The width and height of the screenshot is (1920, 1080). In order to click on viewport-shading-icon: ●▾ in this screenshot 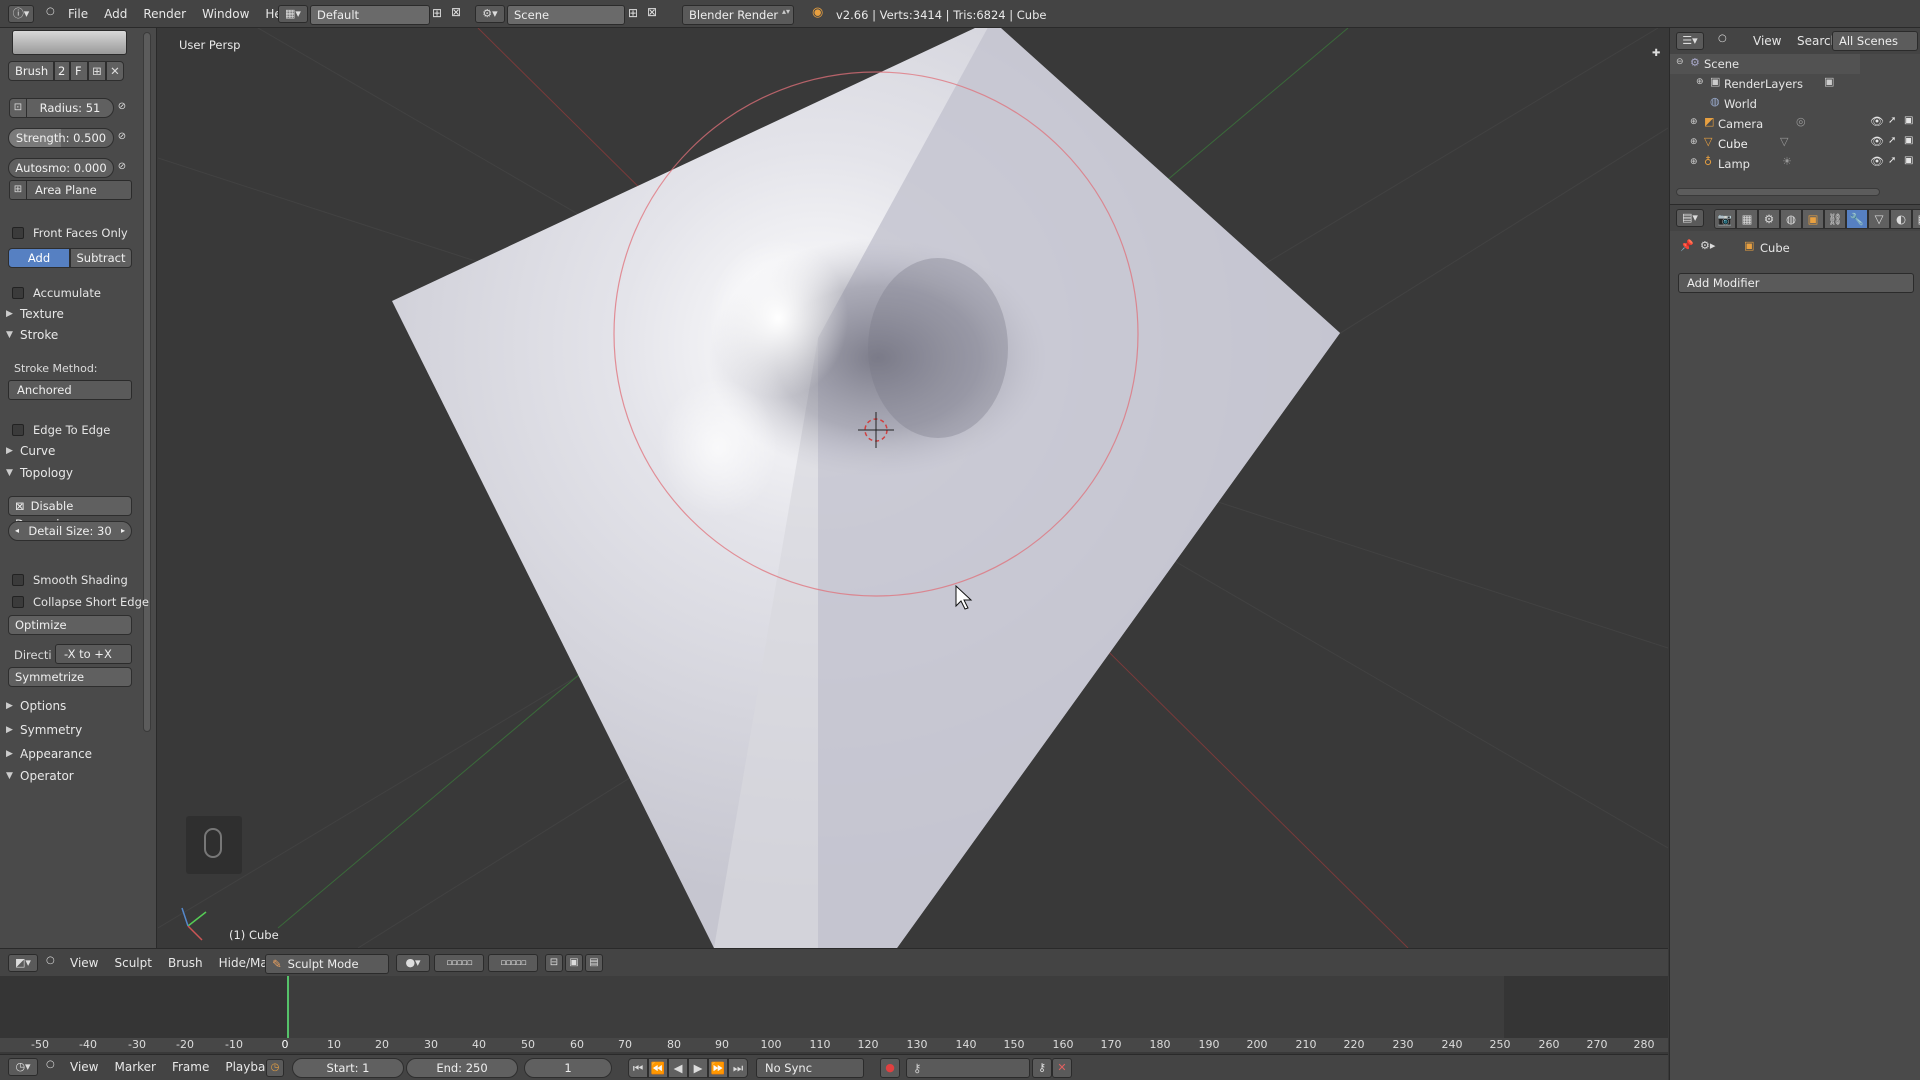, I will do `click(413, 963)`.